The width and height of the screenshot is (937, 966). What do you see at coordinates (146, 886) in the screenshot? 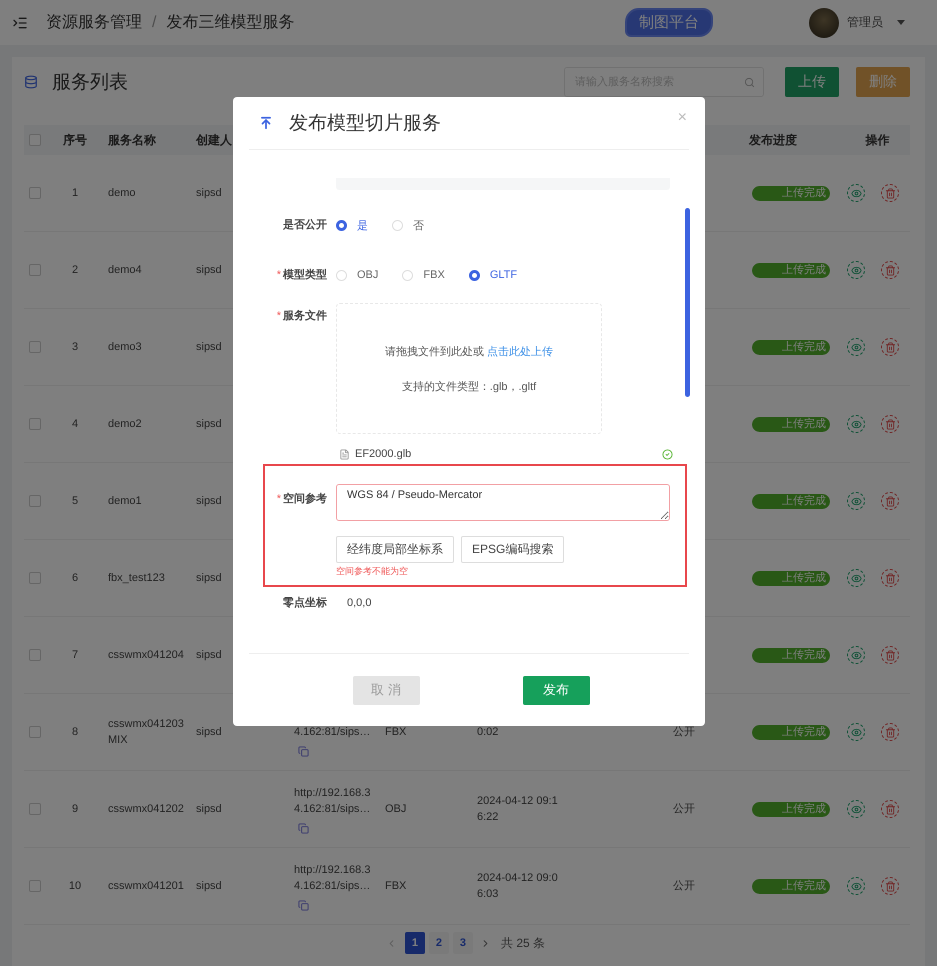
I see `table-cell-text: csswmx041201` at bounding box center [146, 886].